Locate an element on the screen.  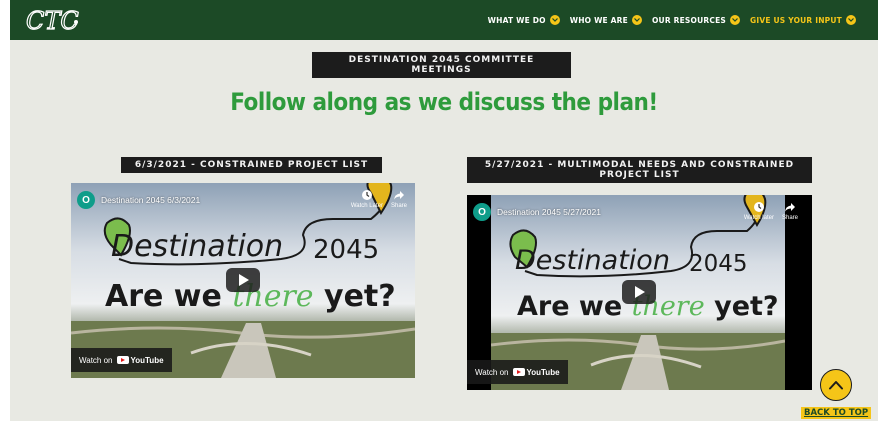
section-label: DESTINATION 2045 COMMITTEE MEETINGS is located at coordinates (441, 65).